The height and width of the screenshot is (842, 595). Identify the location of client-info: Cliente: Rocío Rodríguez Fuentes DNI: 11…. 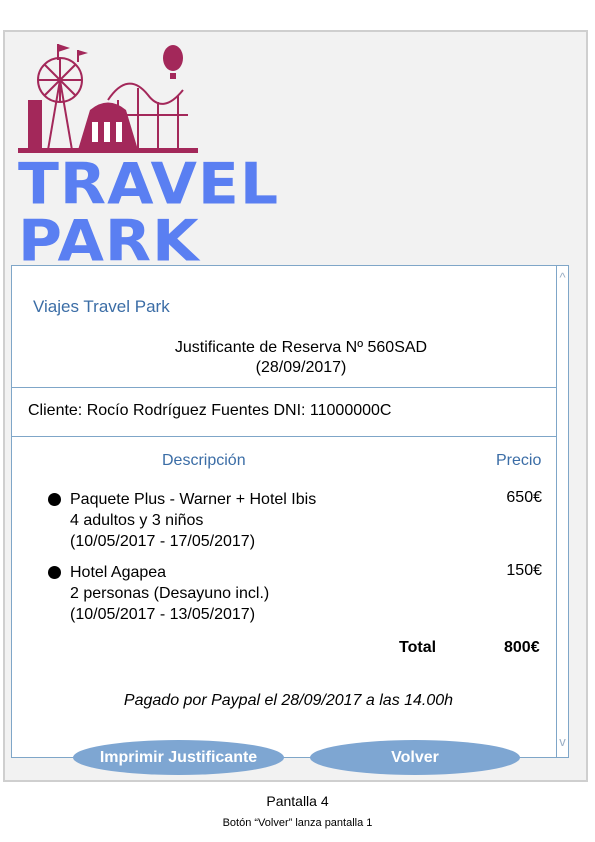
(210, 410).